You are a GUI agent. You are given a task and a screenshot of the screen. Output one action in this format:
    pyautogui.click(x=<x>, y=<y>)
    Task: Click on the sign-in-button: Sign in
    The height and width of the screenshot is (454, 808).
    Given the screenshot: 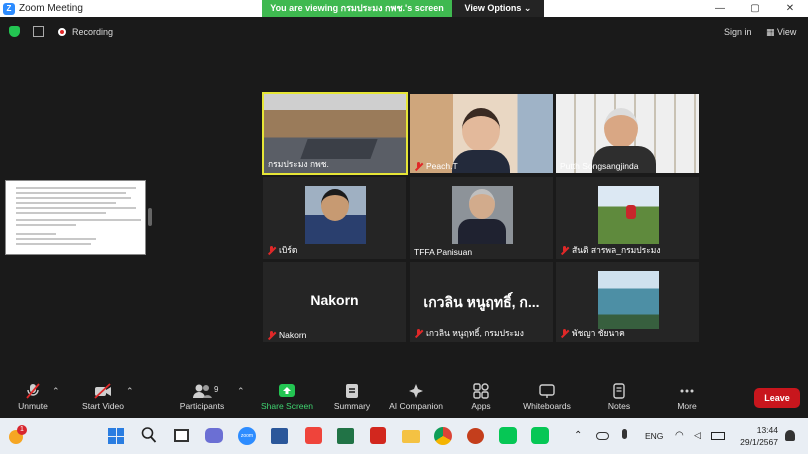 What is the action you would take?
    pyautogui.click(x=738, y=32)
    